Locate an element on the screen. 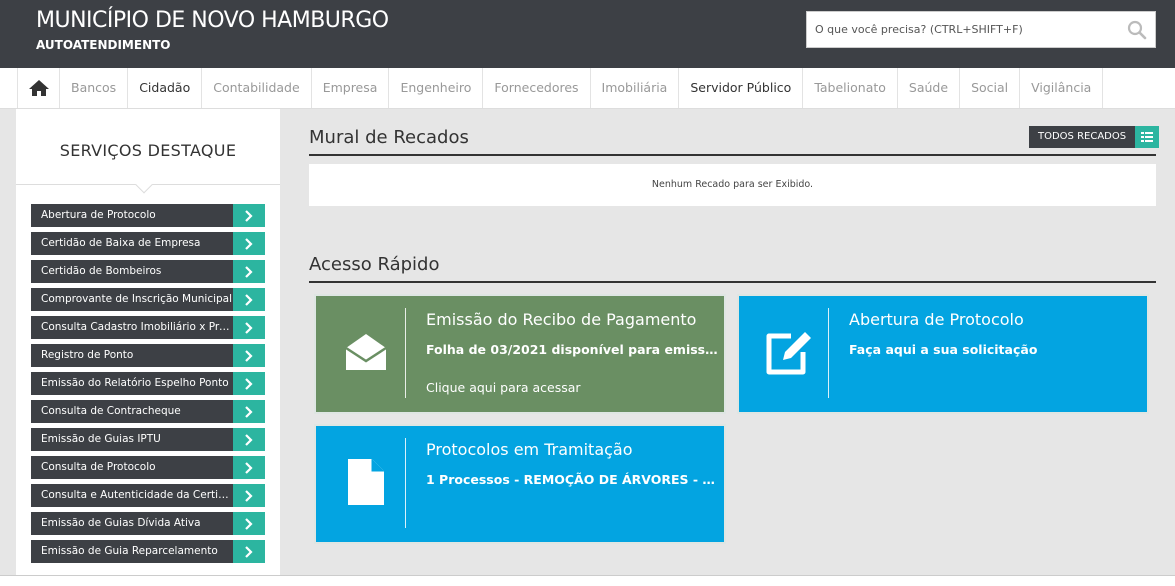 The height and width of the screenshot is (586, 1175). service-label: Certidão de Baixa de Empresa is located at coordinates (132, 243).